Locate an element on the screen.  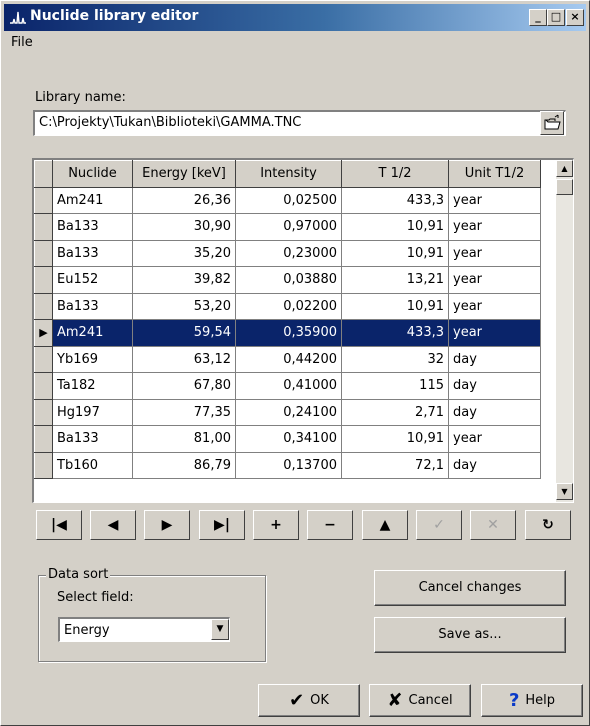
cell-intensity: 0,13700 is located at coordinates (288, 465).